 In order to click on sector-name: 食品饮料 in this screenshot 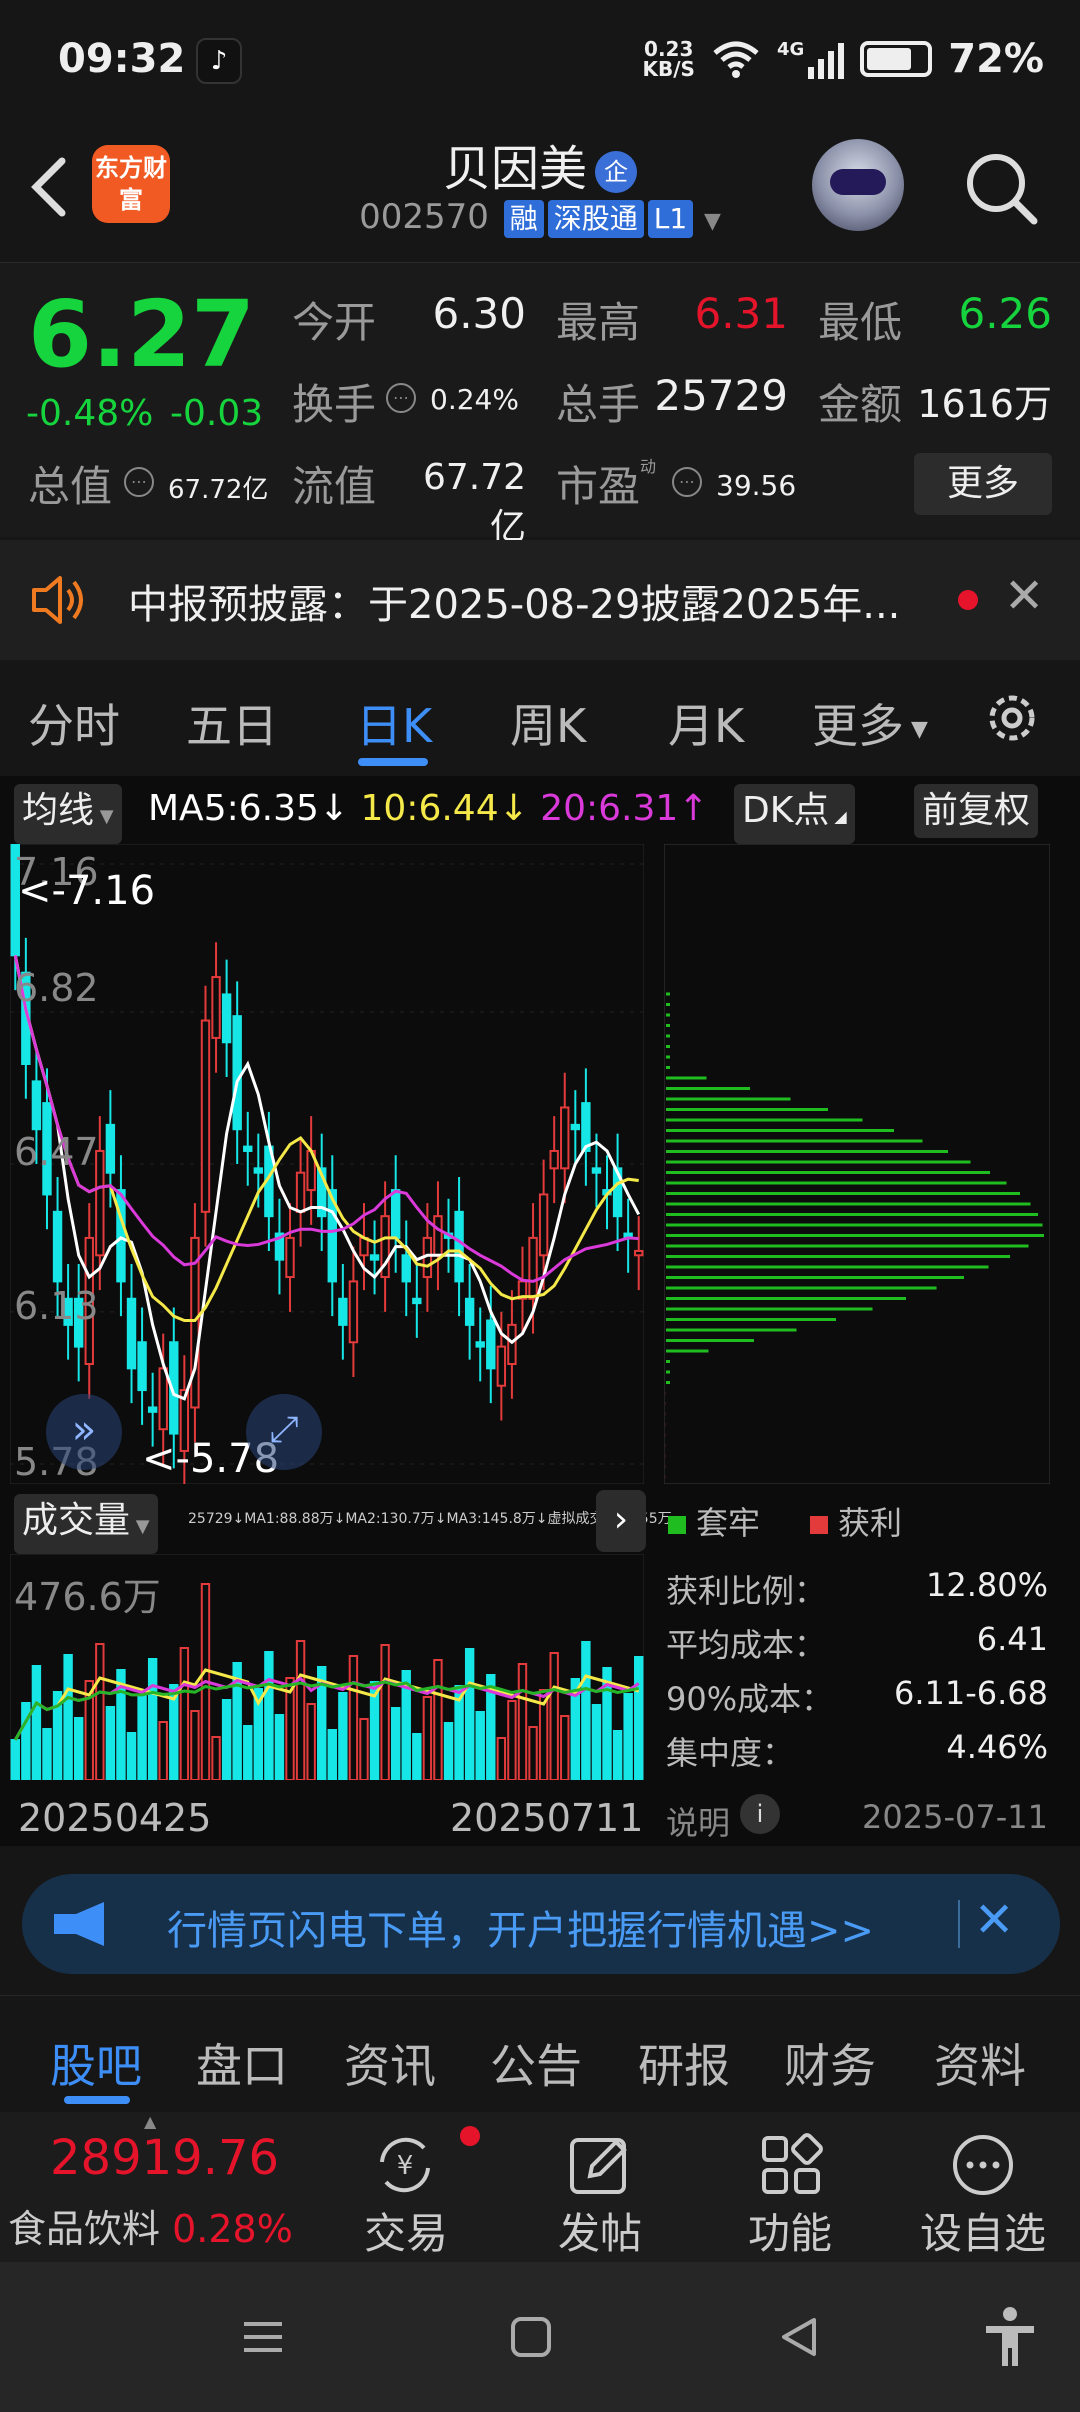, I will do `click(84, 2229)`.